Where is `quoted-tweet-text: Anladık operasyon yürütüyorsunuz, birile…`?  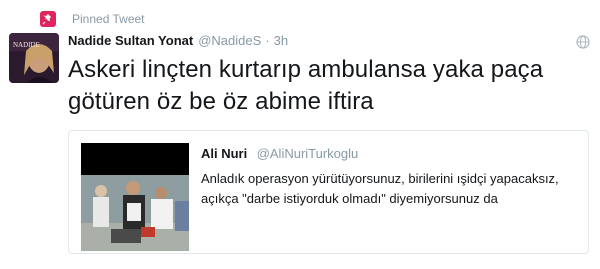
quoted-tweet-text: Anladık operasyon yürütüyorsunuz, birile… is located at coordinates (380, 188).